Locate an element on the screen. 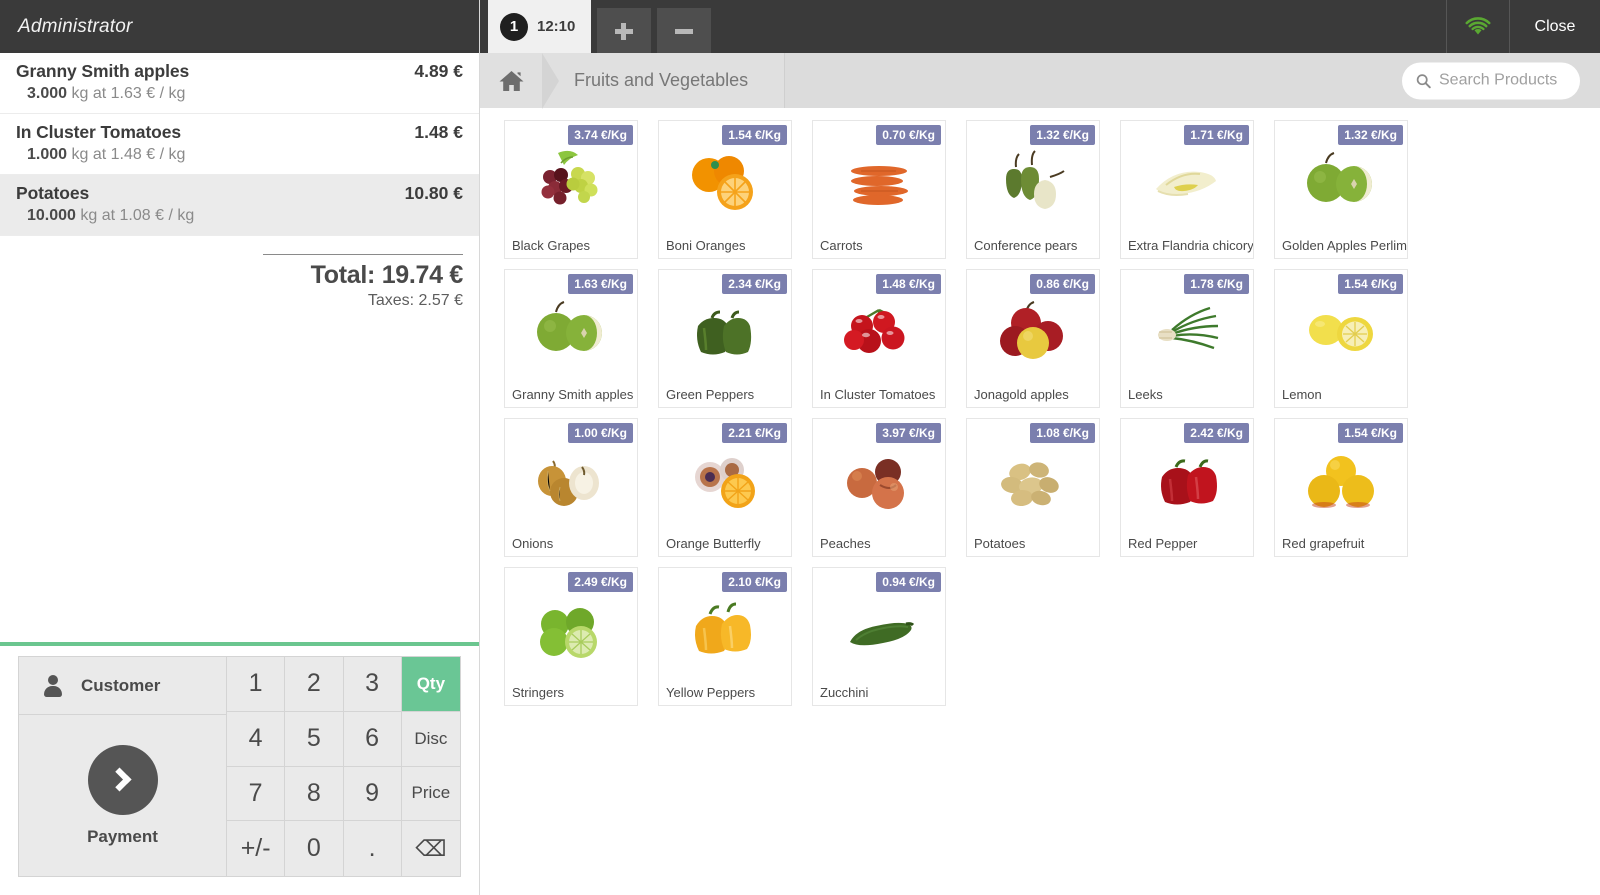 The height and width of the screenshot is (895, 1600). product-card: 1.08 €/Kg Potatoes is located at coordinates (1033, 487).